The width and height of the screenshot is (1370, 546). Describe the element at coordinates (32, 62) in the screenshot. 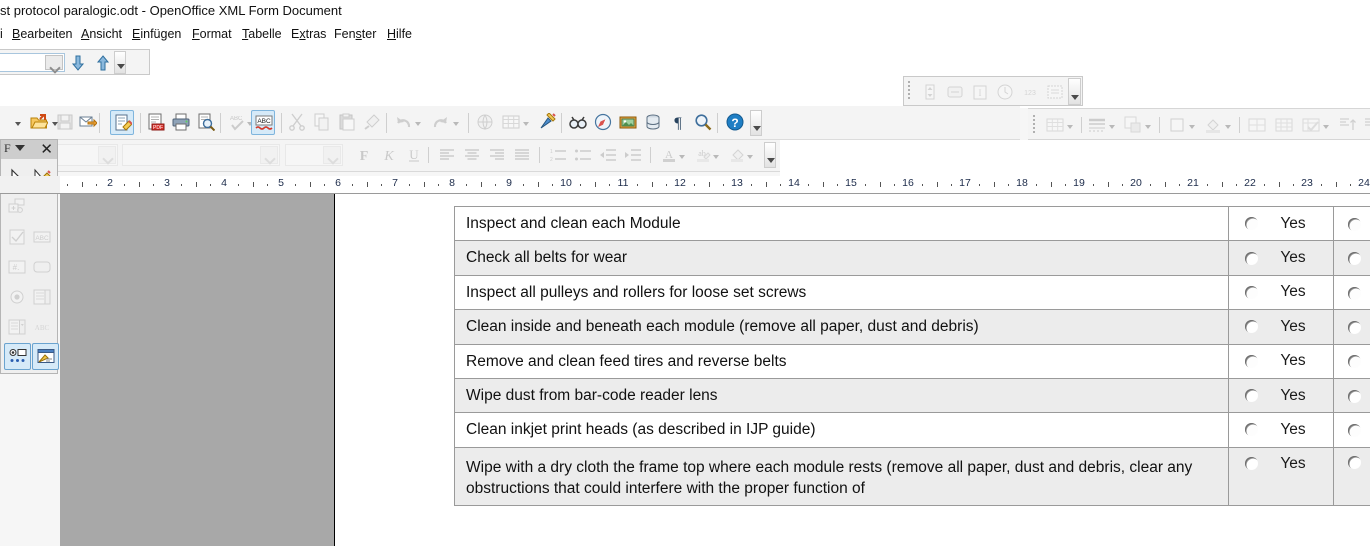

I see `load-url-combo: den` at that location.